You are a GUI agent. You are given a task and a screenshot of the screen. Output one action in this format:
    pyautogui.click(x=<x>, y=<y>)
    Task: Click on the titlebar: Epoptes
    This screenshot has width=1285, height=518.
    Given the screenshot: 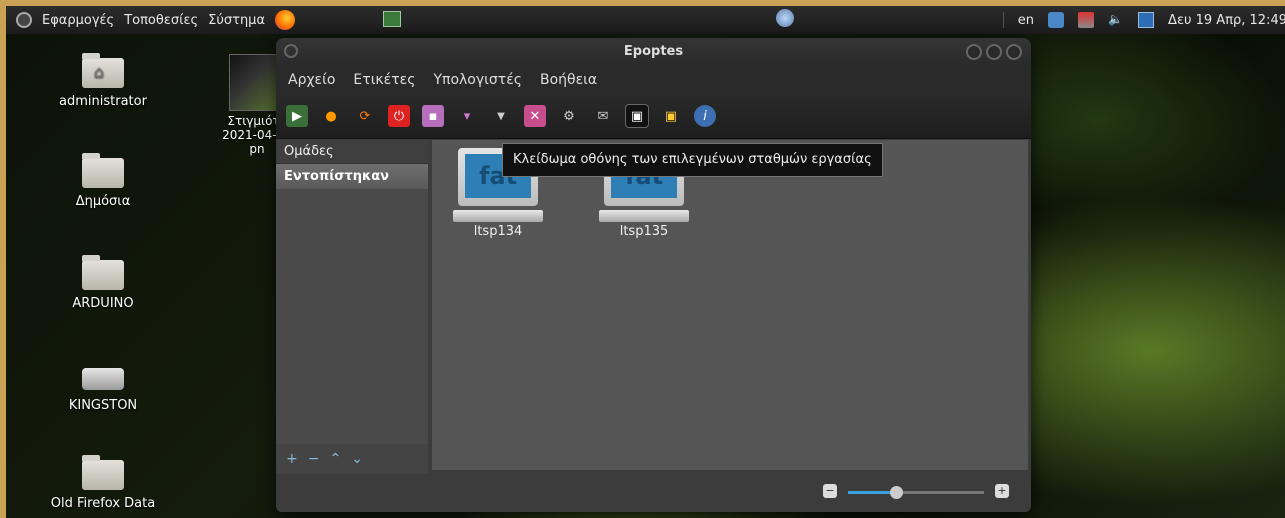 What is the action you would take?
    pyautogui.click(x=653, y=52)
    